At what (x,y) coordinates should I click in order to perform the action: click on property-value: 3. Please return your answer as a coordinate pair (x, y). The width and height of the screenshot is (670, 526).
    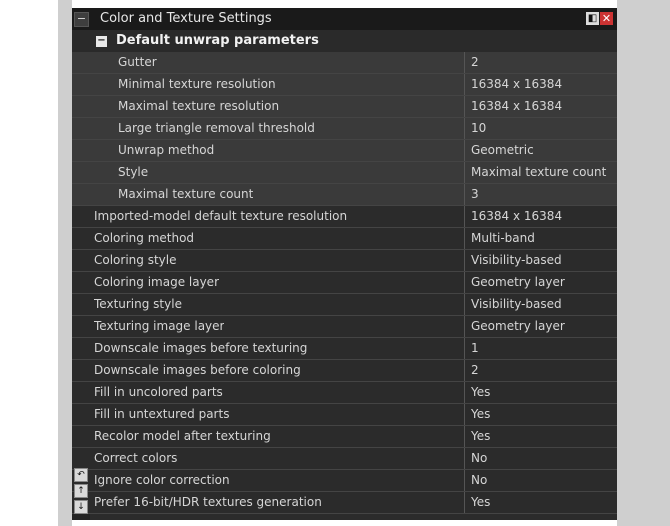
    Looking at the image, I should click on (540, 194).